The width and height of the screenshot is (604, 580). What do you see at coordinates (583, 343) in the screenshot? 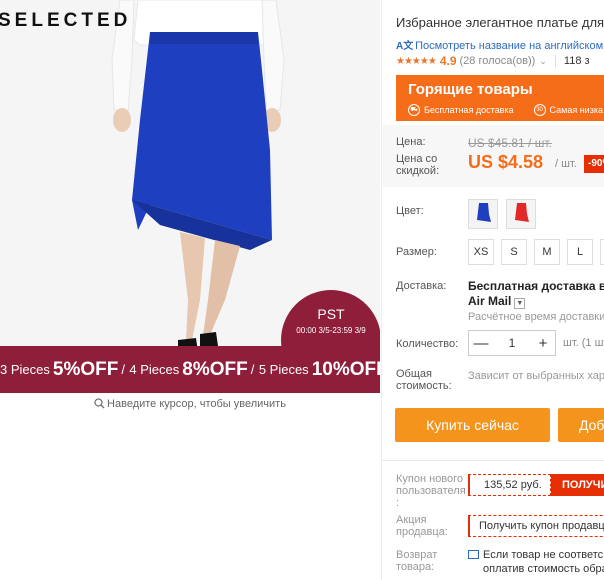
I see `quantity-available-note: шт. (1 шт` at bounding box center [583, 343].